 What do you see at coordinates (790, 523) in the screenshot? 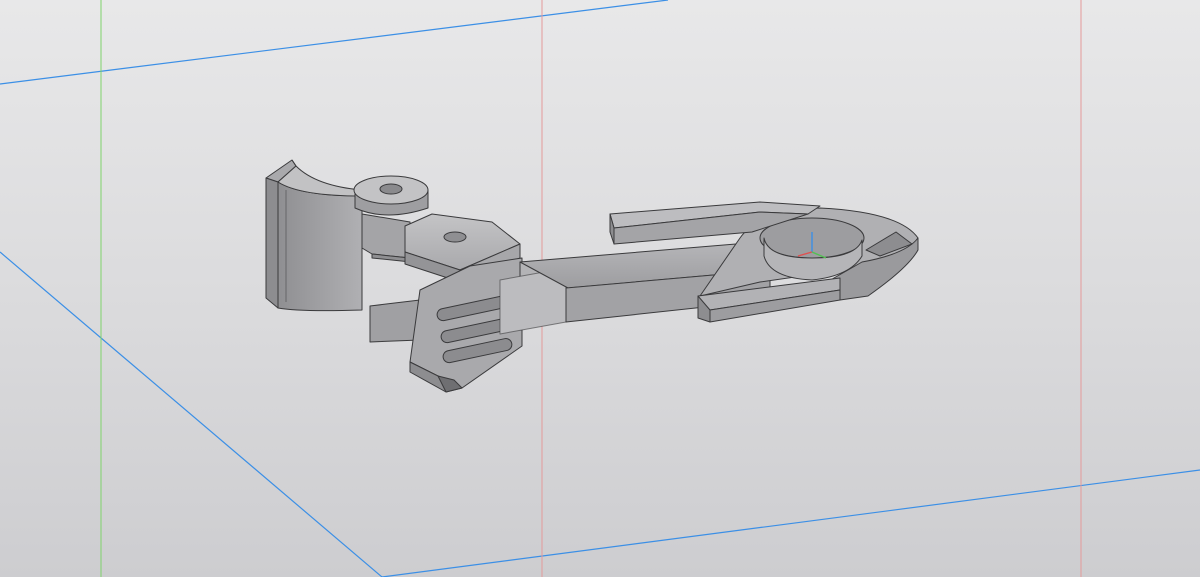
I see `grid-plane-edge-bottom` at bounding box center [790, 523].